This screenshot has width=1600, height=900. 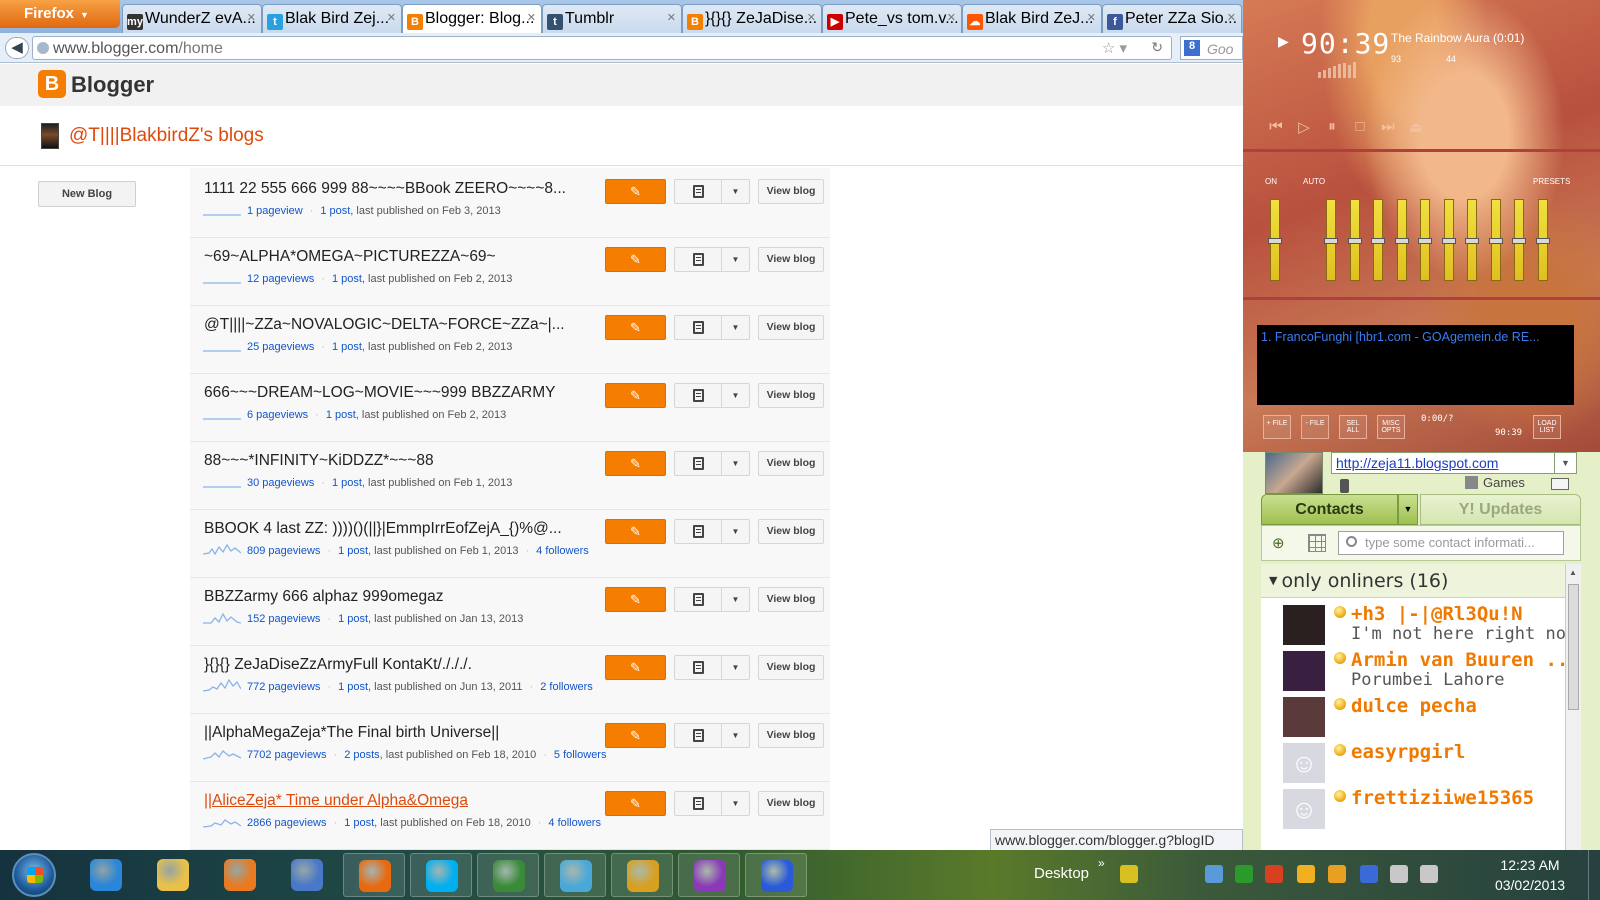 What do you see at coordinates (336, 801) in the screenshot?
I see `blog-title-link: ||AliceZeja* Time under Alpha&Omega` at bounding box center [336, 801].